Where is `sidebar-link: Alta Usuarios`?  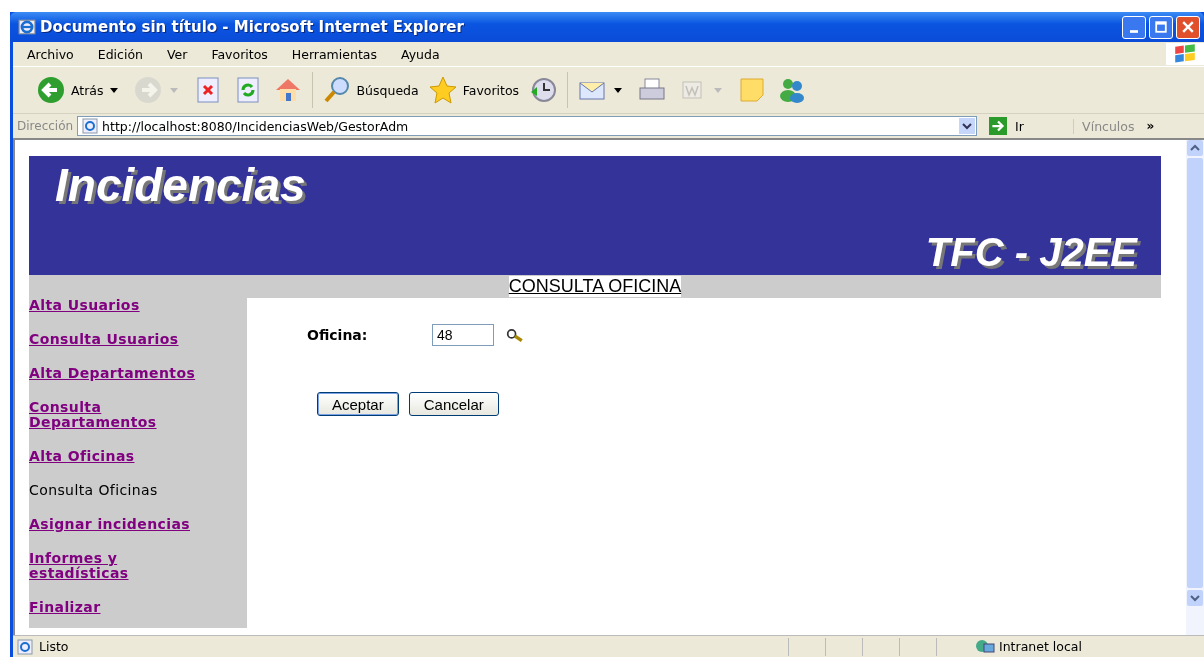
sidebar-link: Alta Usuarios is located at coordinates (120, 305).